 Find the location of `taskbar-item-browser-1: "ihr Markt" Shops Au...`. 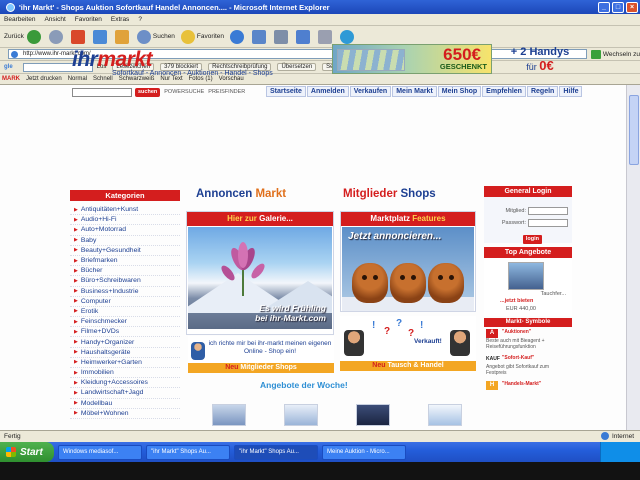

taskbar-item-browser-1: "ihr Markt" Shops Au... is located at coordinates (188, 452).